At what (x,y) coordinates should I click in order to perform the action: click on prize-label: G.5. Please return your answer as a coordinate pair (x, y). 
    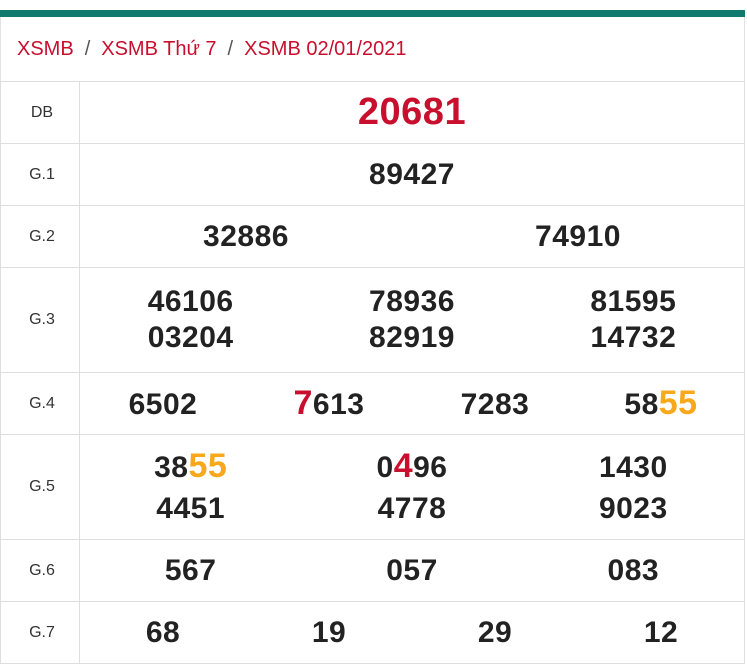
    Looking at the image, I should click on (40, 487).